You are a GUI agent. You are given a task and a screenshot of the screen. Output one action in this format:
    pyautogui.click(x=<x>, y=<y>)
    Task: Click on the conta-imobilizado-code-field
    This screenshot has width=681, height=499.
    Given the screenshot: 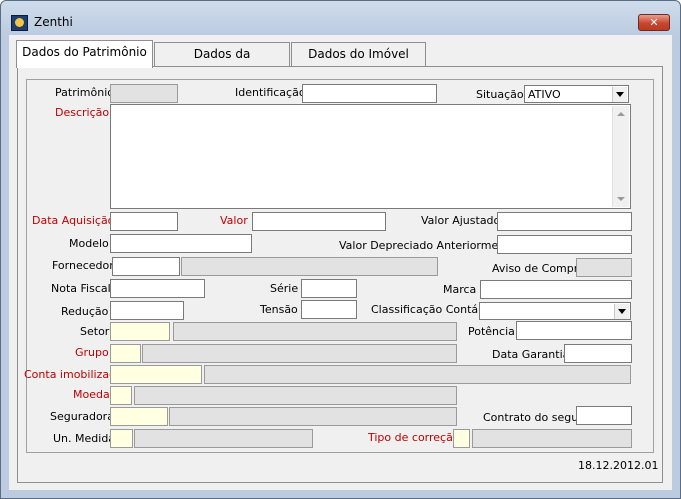 What is the action you would take?
    pyautogui.click(x=156, y=374)
    